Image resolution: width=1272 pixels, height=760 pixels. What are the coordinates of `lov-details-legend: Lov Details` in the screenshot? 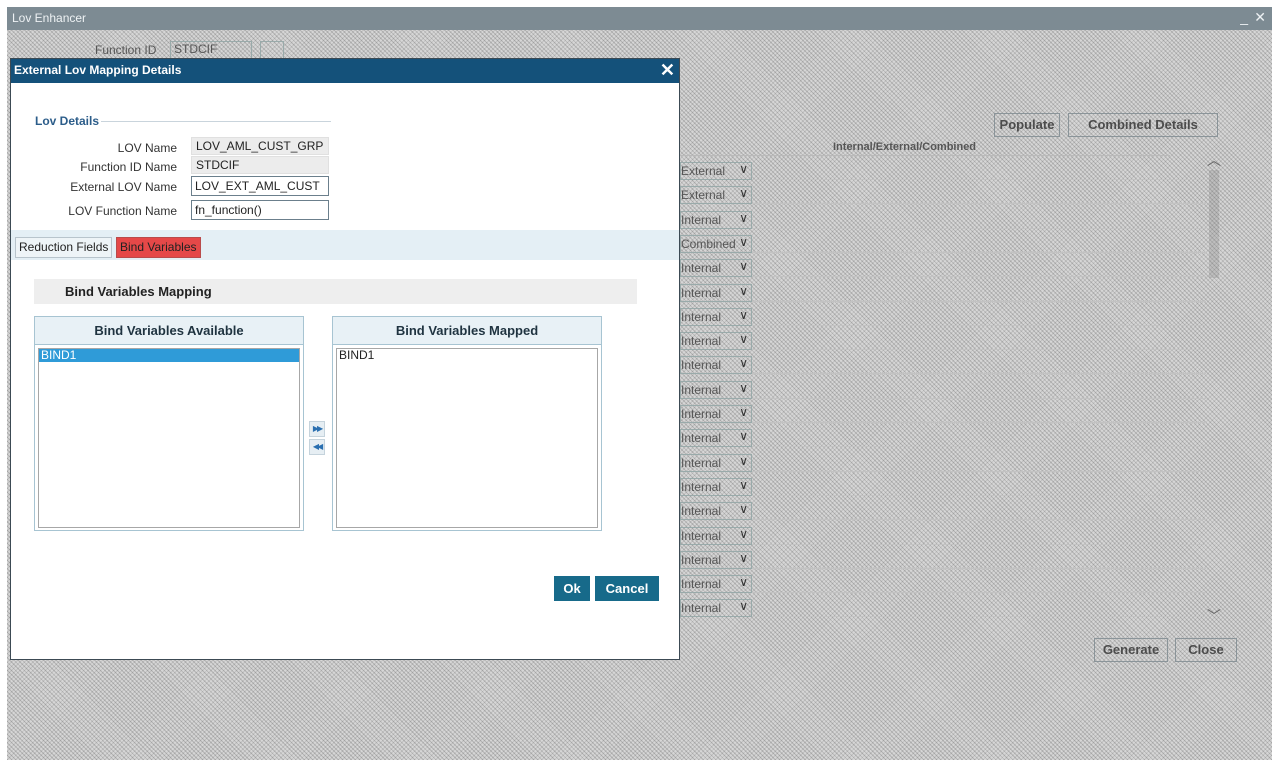 It's located at (67, 121).